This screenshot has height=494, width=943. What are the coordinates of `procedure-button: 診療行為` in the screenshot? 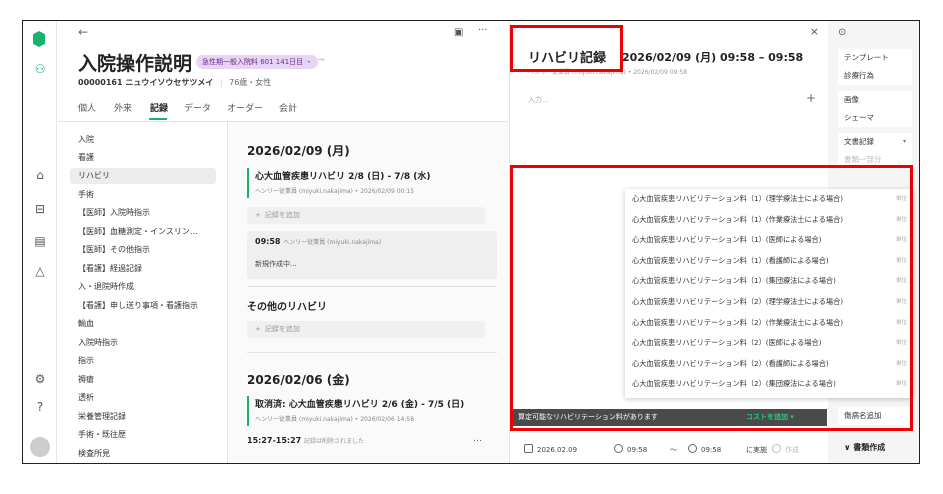 It's located at (875, 76).